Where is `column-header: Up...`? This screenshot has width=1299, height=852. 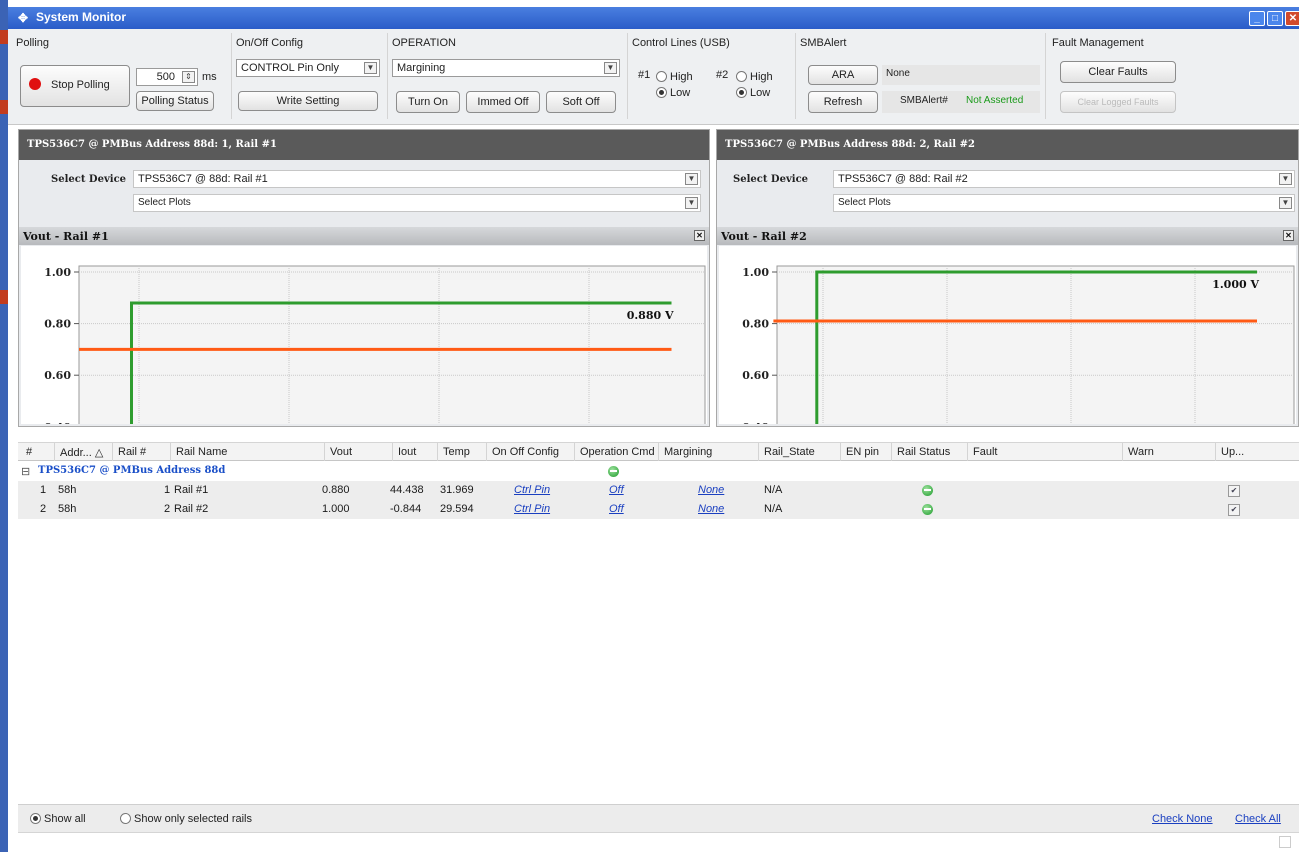 column-header: Up... is located at coordinates (1232, 452).